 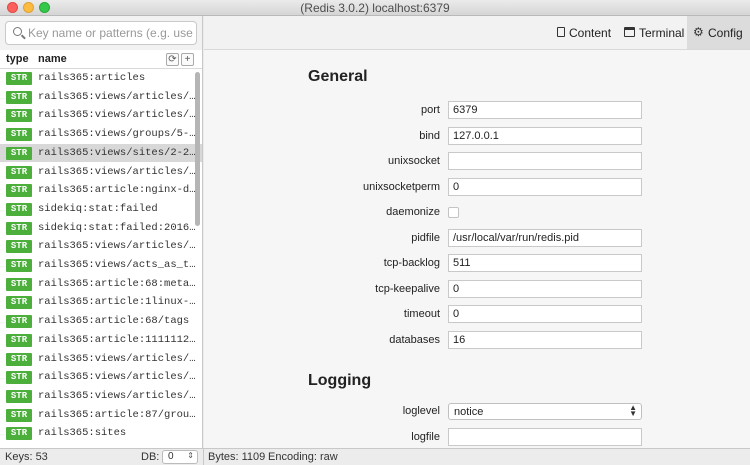 What do you see at coordinates (477, 33) in the screenshot?
I see `view-toolbar: Content Terminal ⚙ Config` at bounding box center [477, 33].